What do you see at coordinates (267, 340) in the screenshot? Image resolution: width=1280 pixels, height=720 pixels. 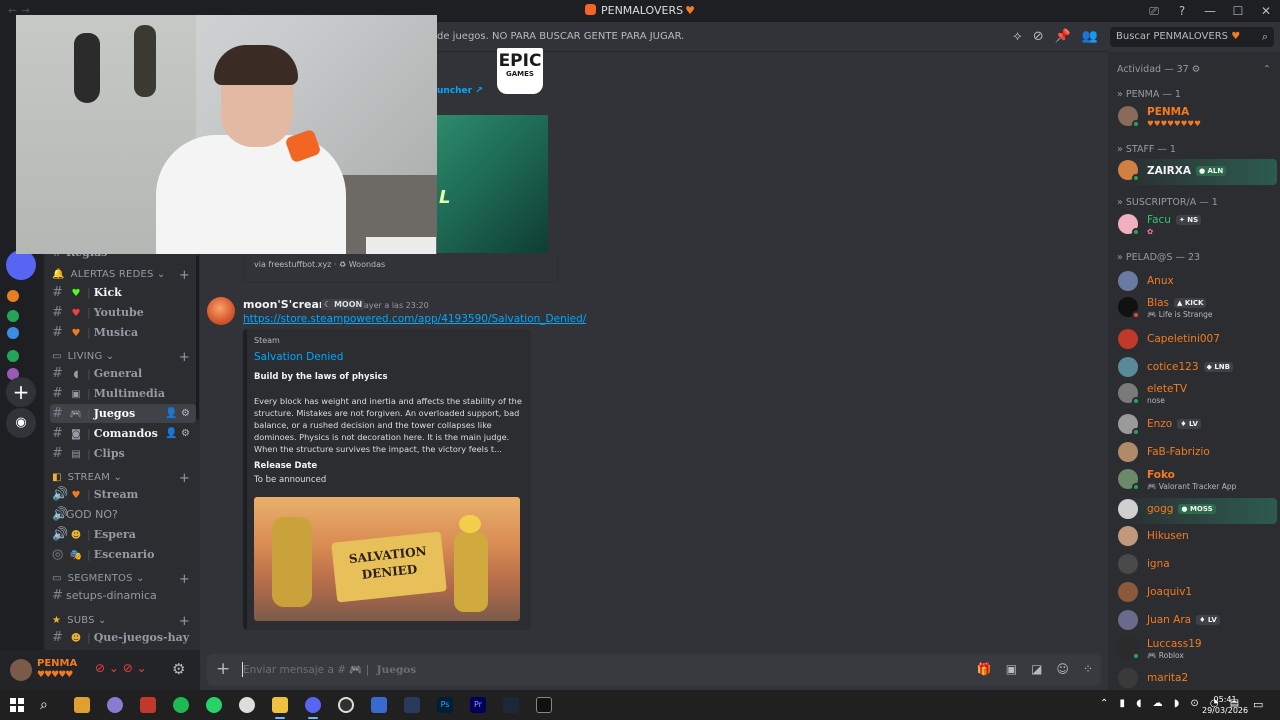 I see `embed-provider: Steam` at bounding box center [267, 340].